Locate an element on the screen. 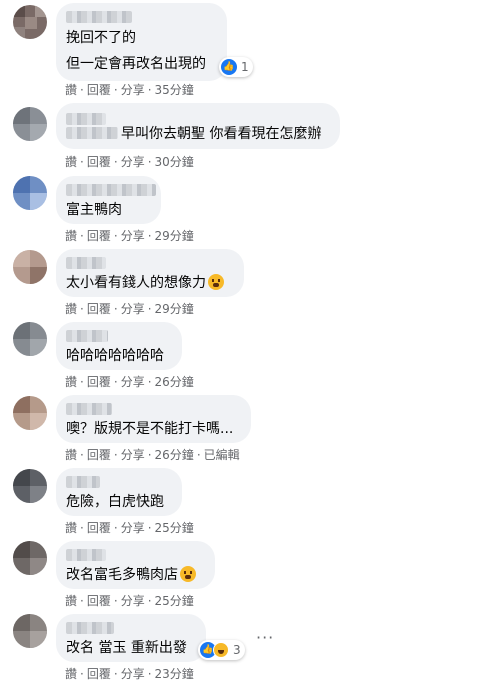  comment-actions: 讚 · 回覆 · 分享 · 26分鐘 · 已編輯 is located at coordinates (152, 455).